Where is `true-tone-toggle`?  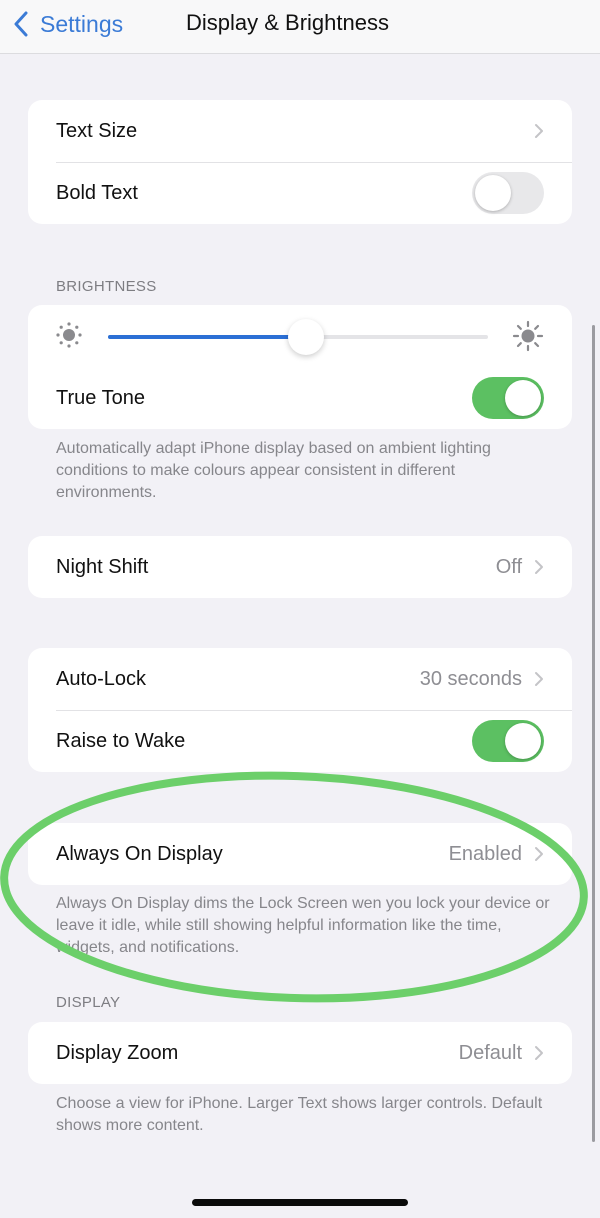 true-tone-toggle is located at coordinates (508, 398).